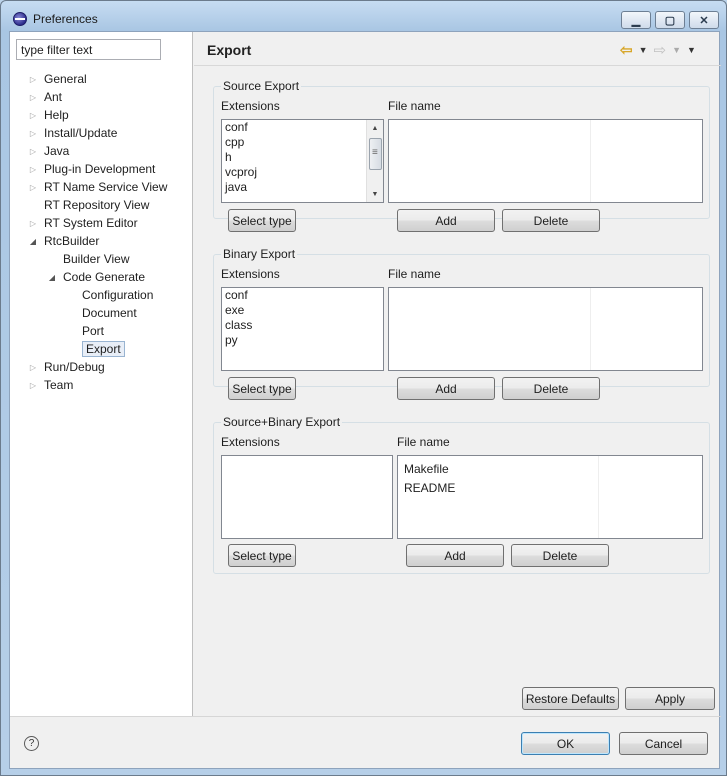  I want to click on tree-item-label: Export, so click(103, 349).